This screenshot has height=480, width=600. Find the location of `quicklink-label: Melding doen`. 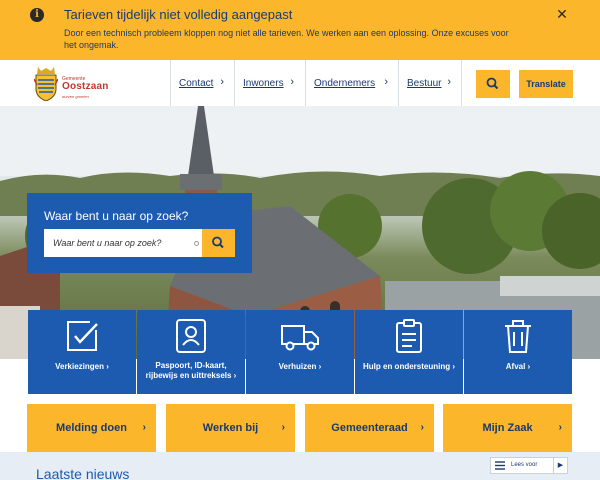

quicklink-label: Melding doen is located at coordinates (91, 428).